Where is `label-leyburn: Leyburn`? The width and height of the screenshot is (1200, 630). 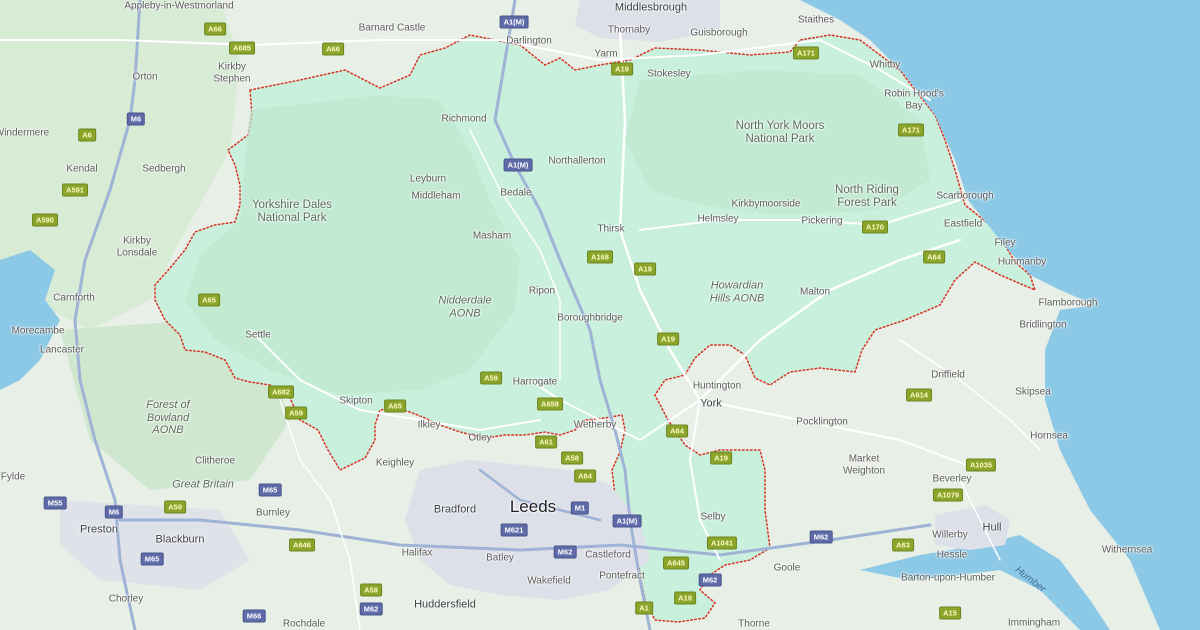
label-leyburn: Leyburn is located at coordinates (428, 179).